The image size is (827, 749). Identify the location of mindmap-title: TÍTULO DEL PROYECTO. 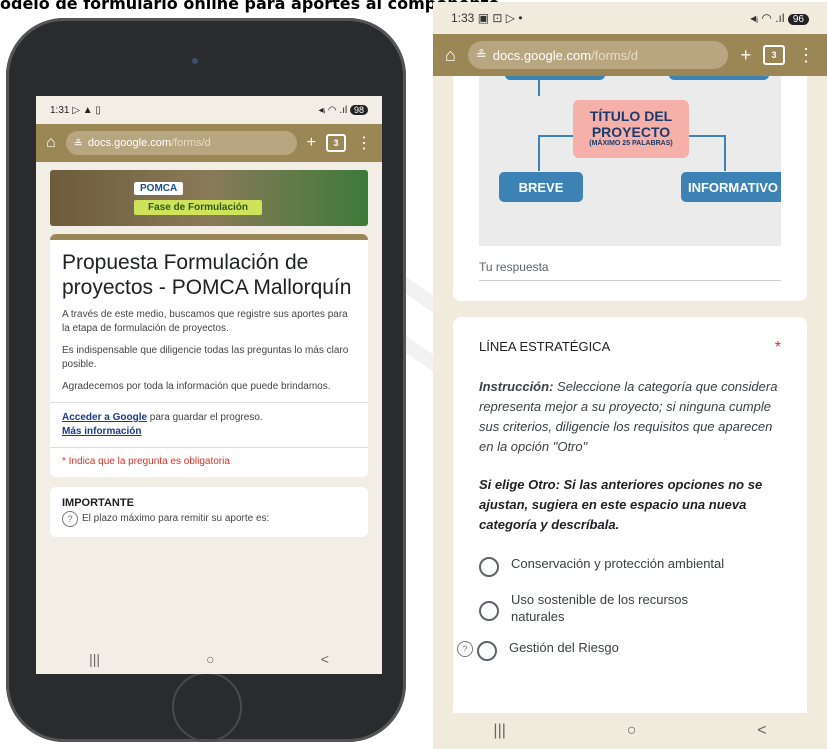
(631, 124).